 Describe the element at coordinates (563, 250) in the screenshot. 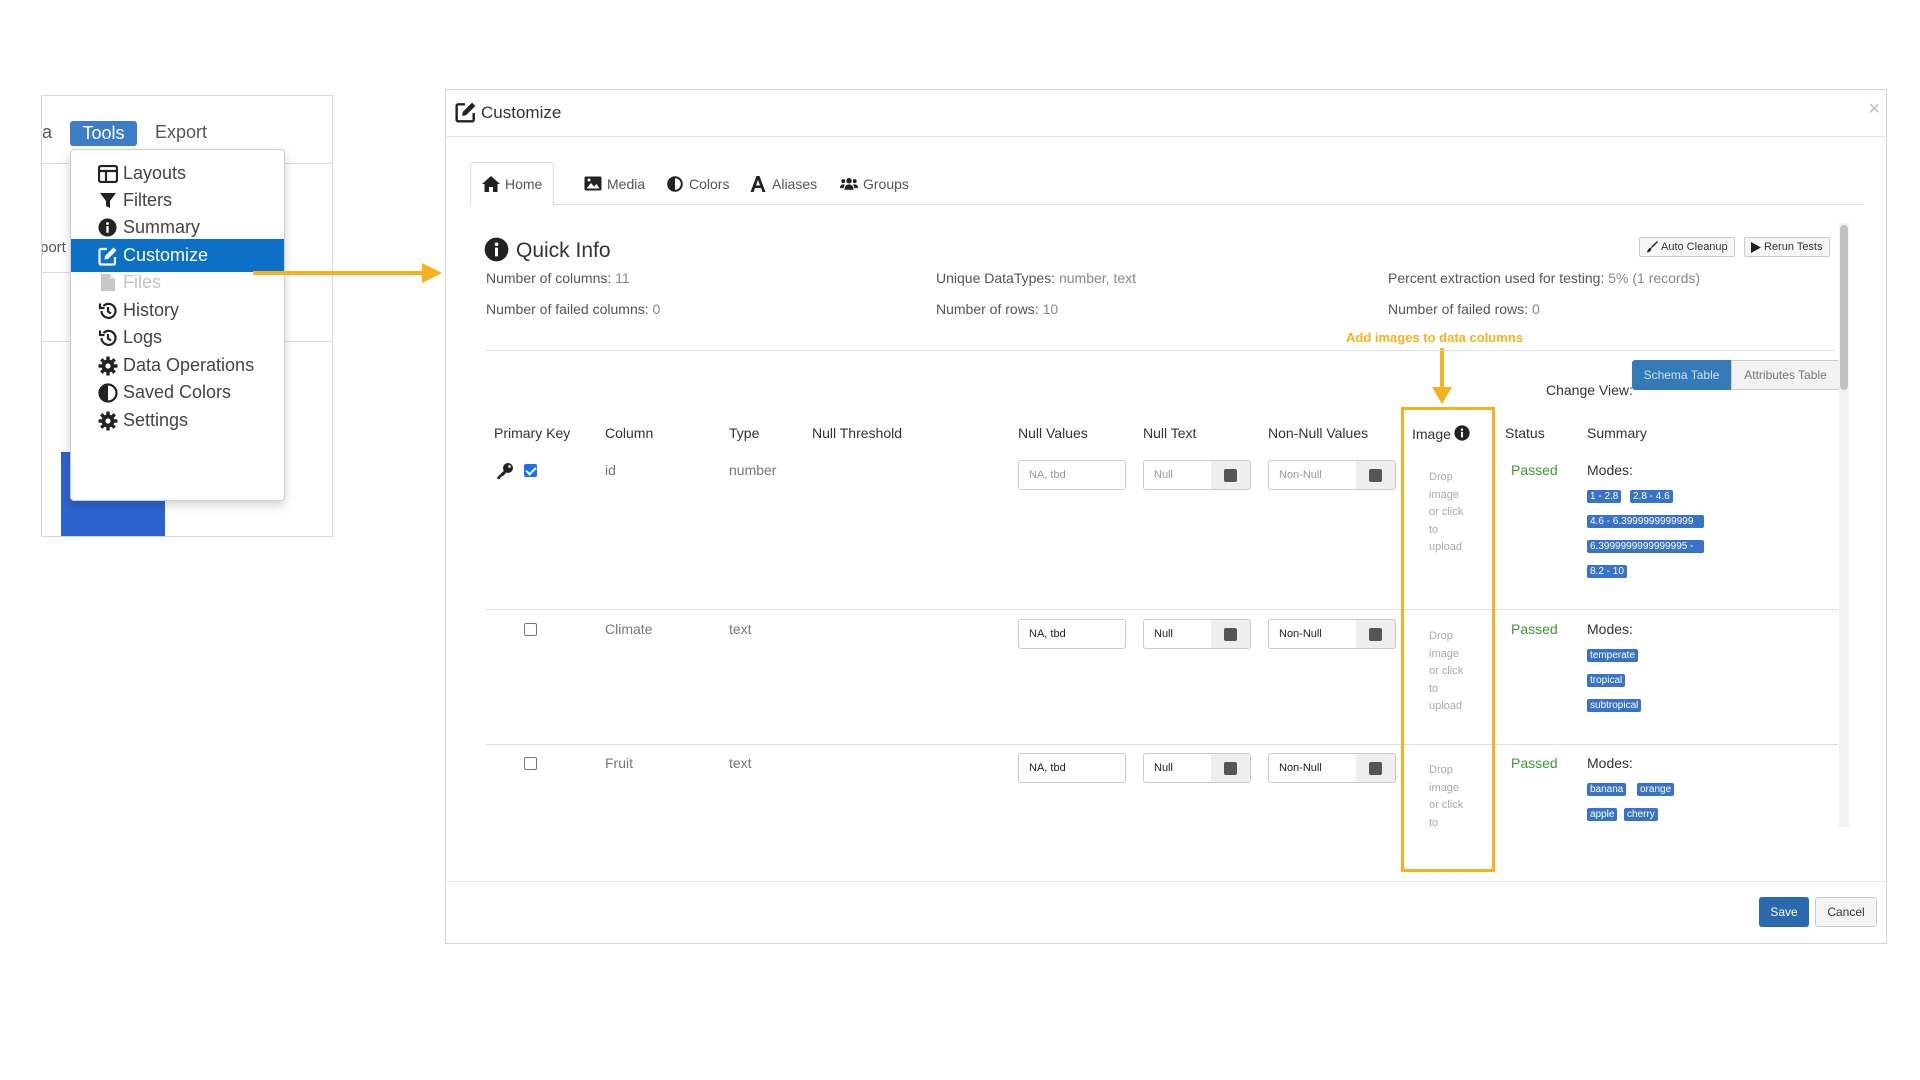

I see `quick-info-title: Quick Info` at that location.